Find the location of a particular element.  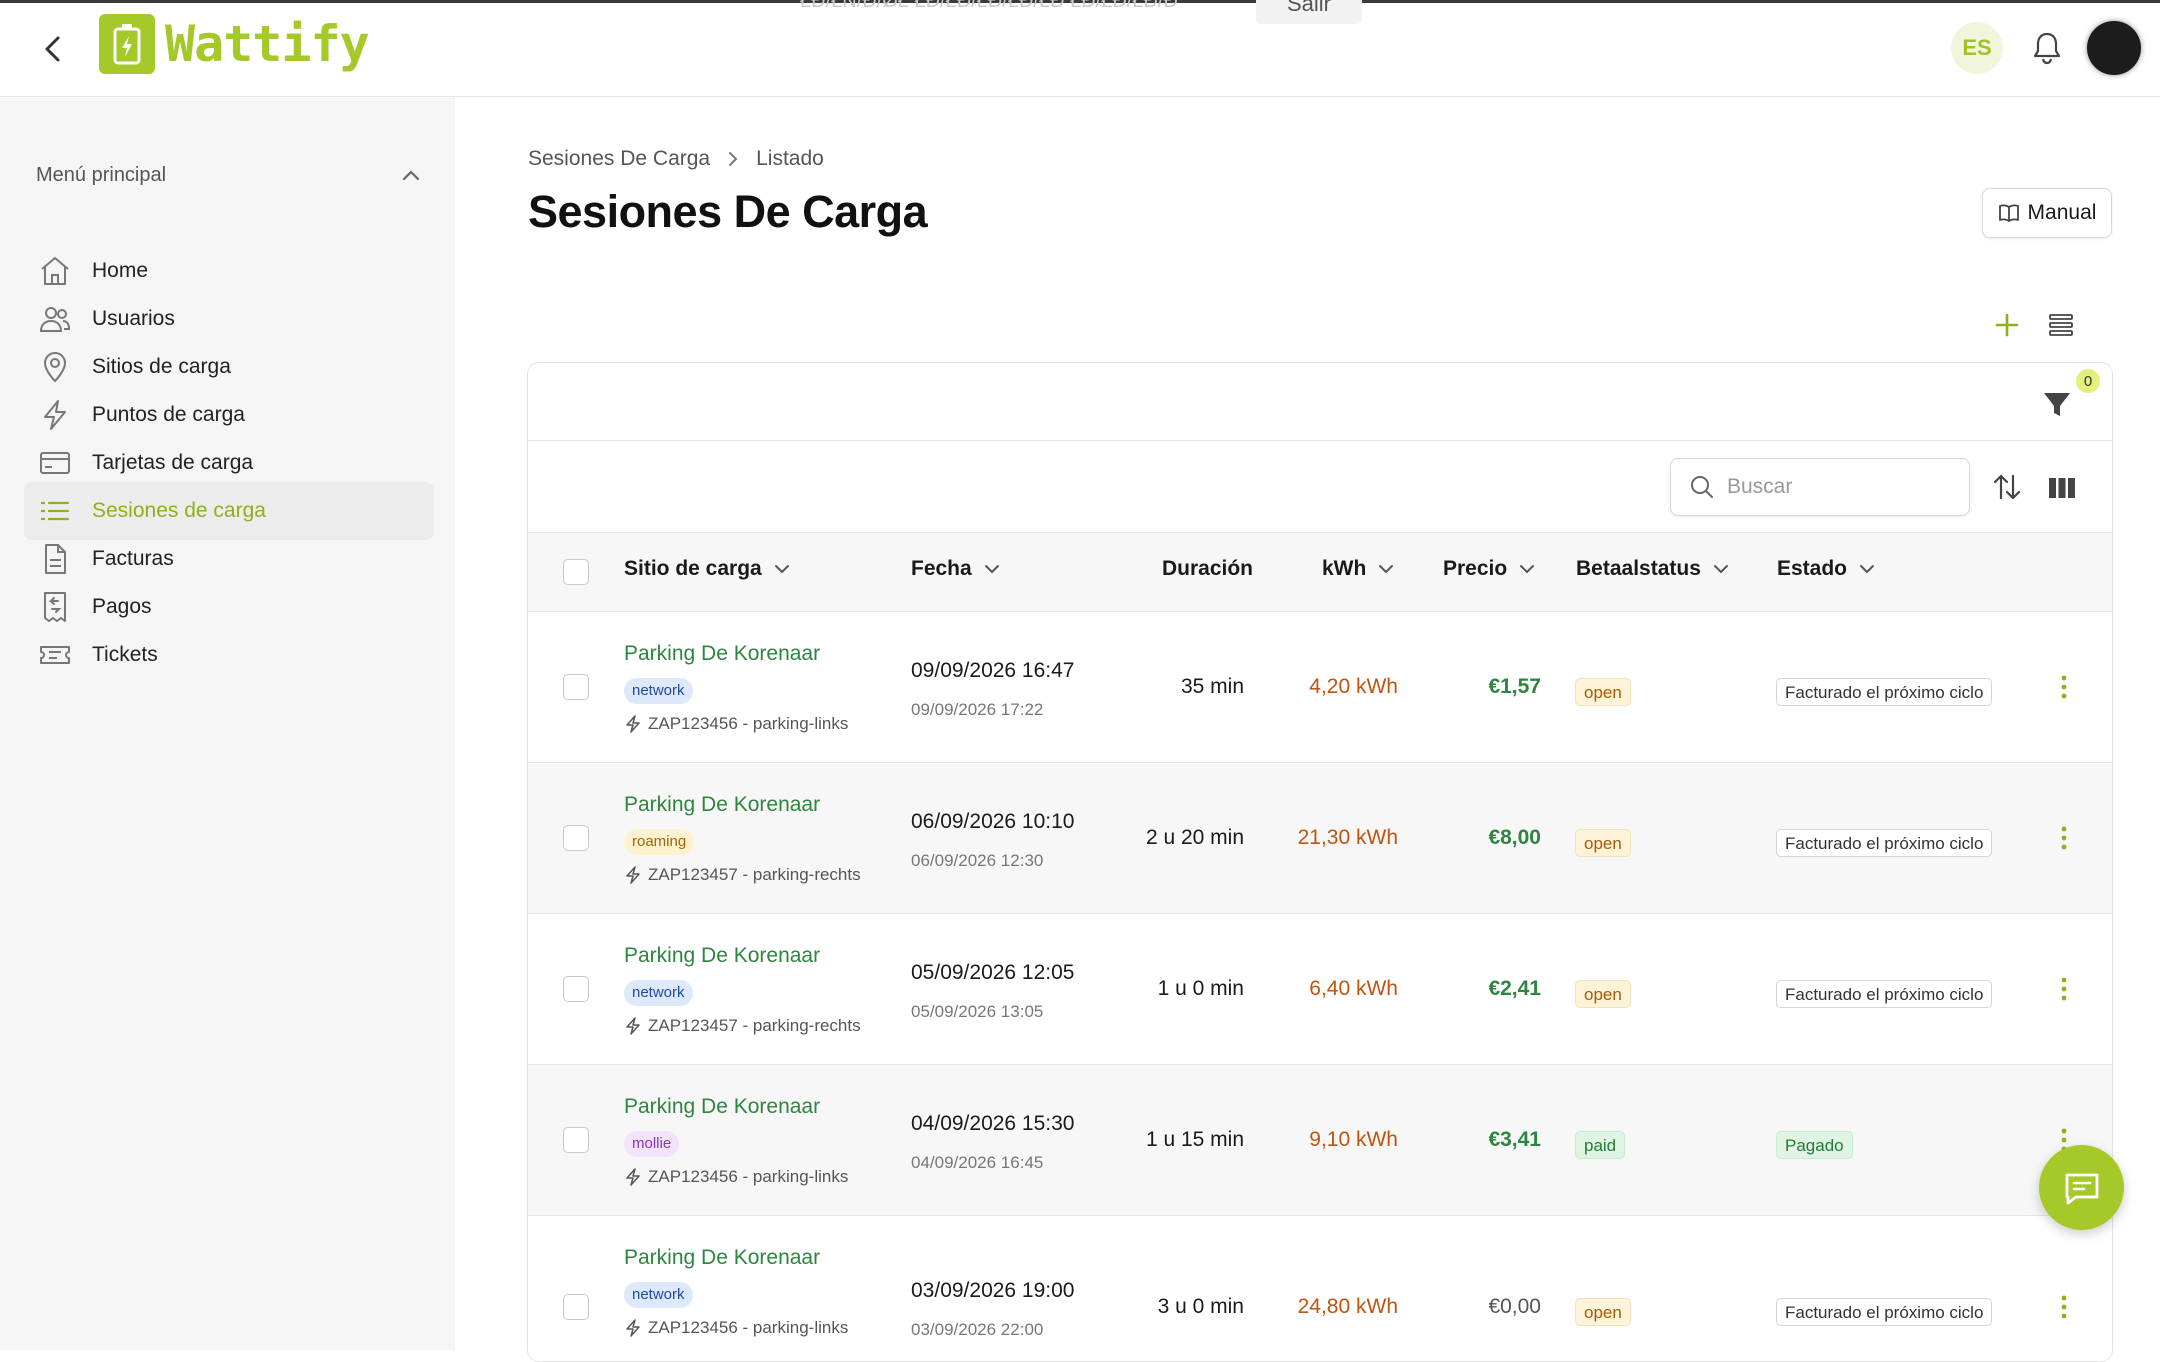

price: €8,00 is located at coordinates (1514, 837).